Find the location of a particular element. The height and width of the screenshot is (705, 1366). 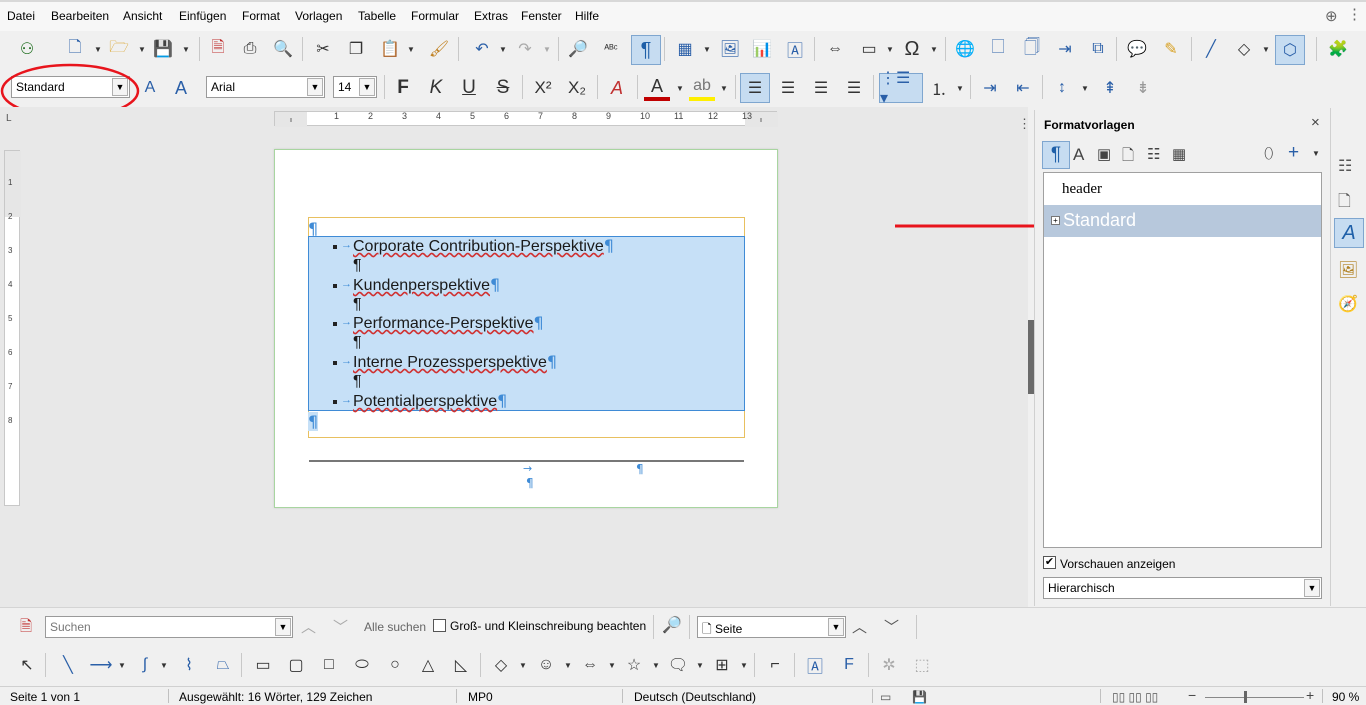

new-document-icon: 🗋 is located at coordinates (75, 49).